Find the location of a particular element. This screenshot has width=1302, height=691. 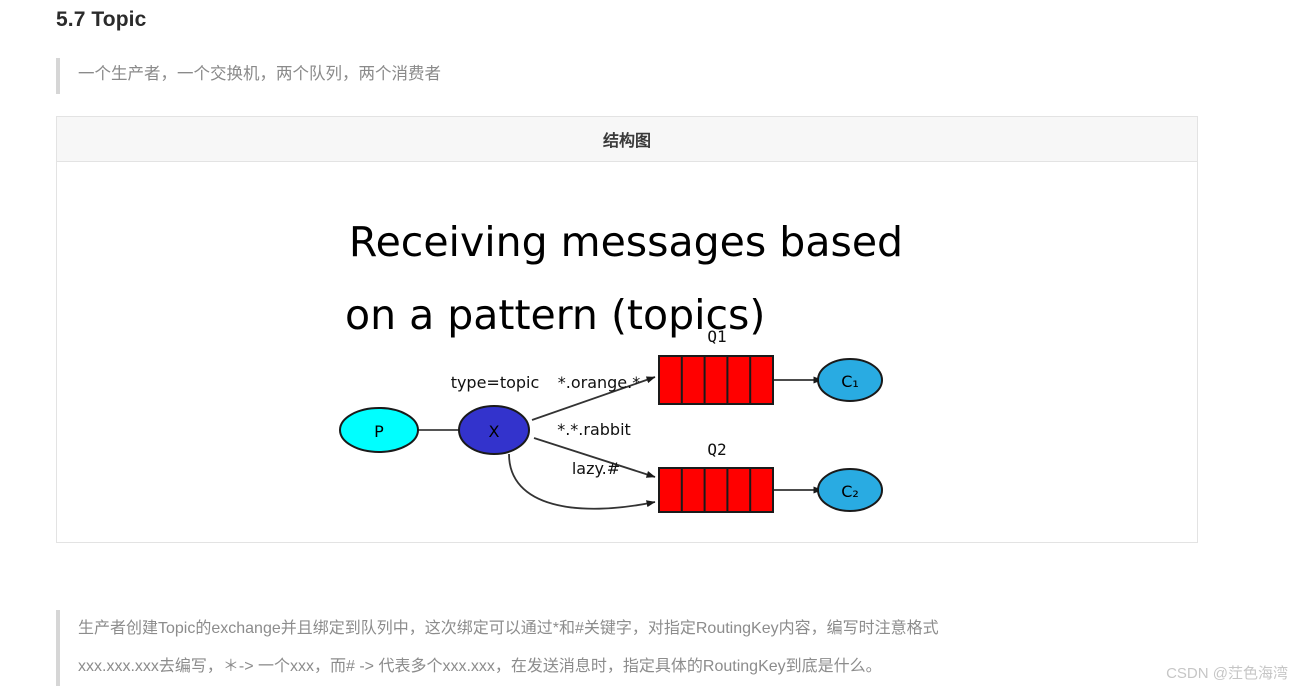

table-header-row: 结构图 is located at coordinates (627, 139).